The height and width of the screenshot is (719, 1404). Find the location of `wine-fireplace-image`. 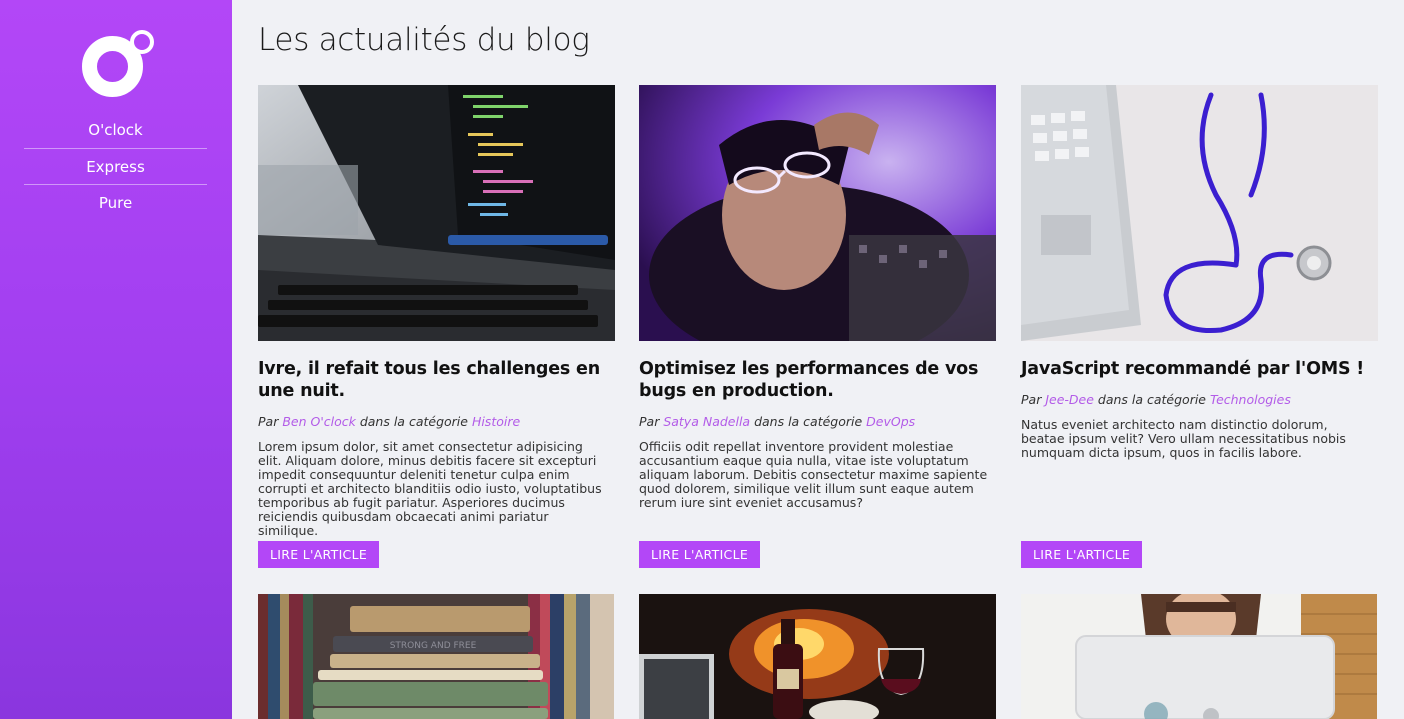

wine-fireplace-image is located at coordinates (817, 656).